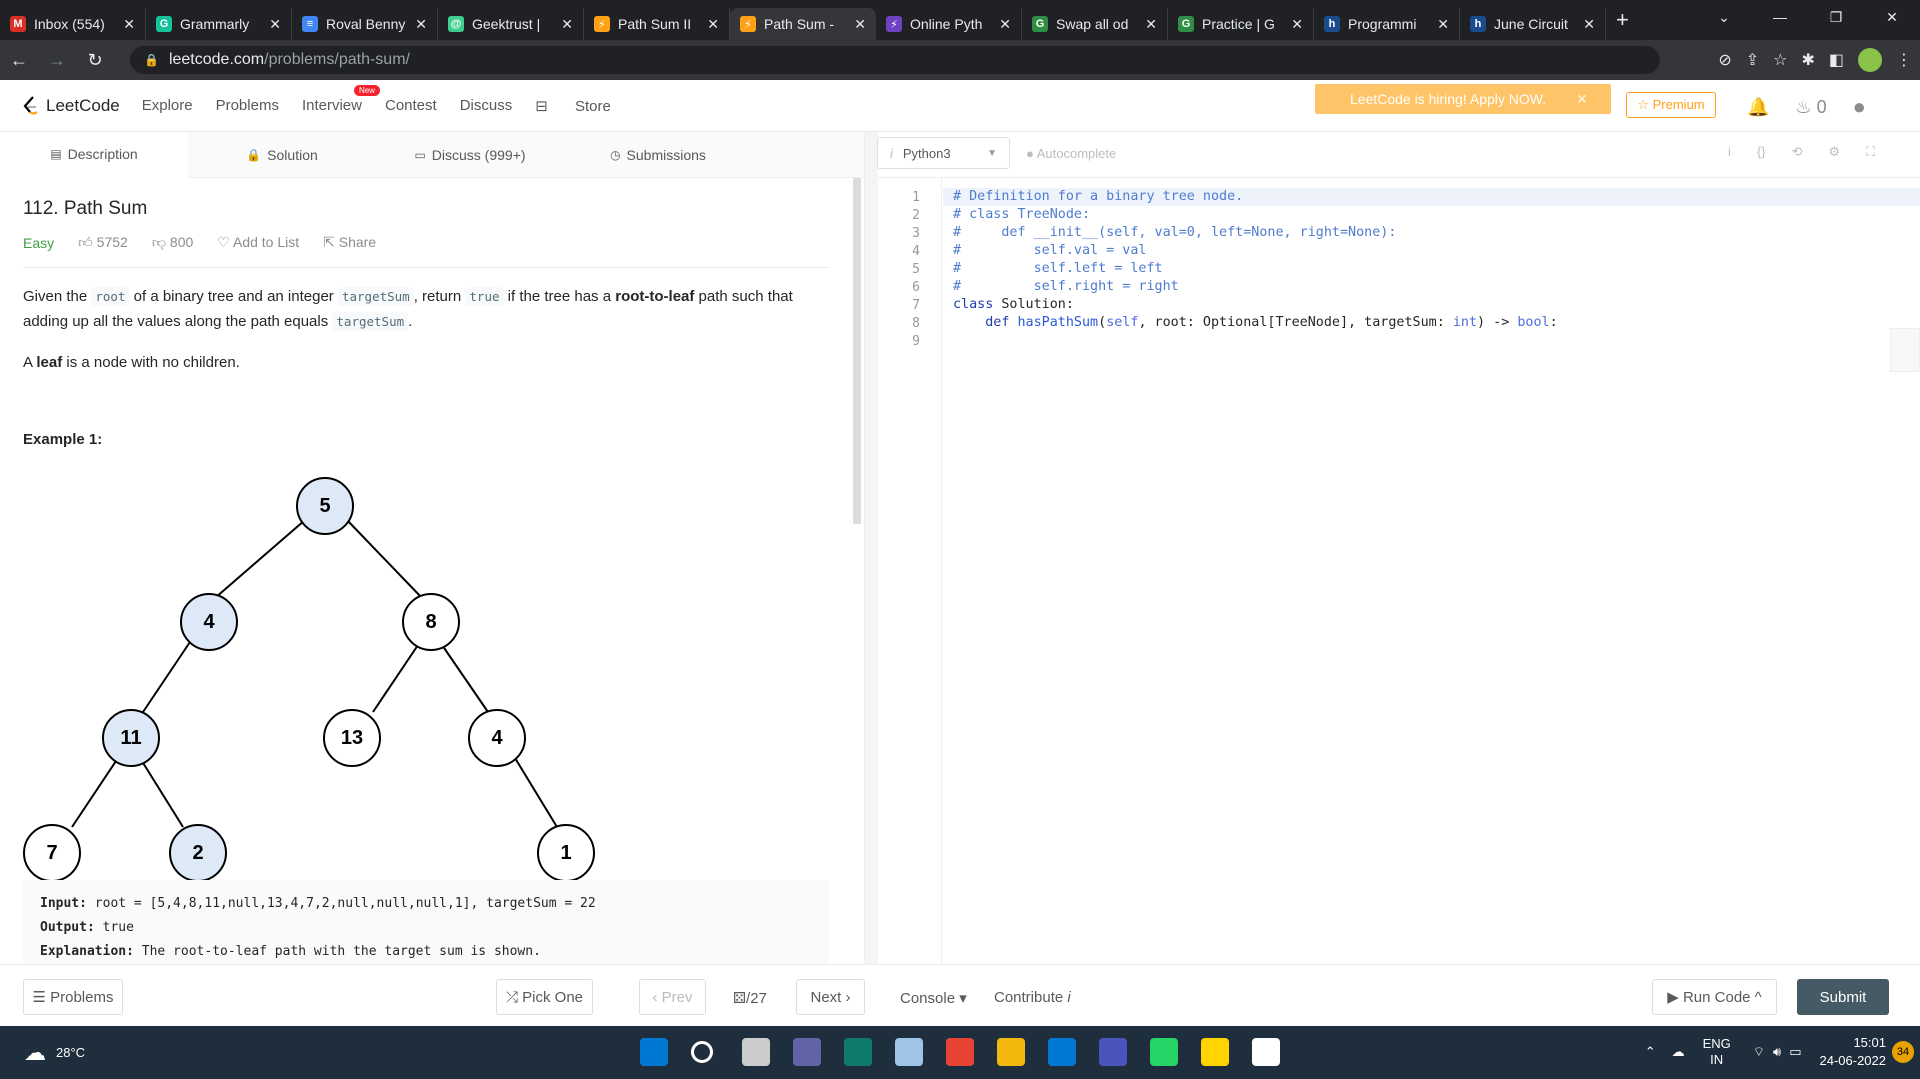  Describe the element at coordinates (95, 60) in the screenshot. I see `reload-icon: ↻` at that location.